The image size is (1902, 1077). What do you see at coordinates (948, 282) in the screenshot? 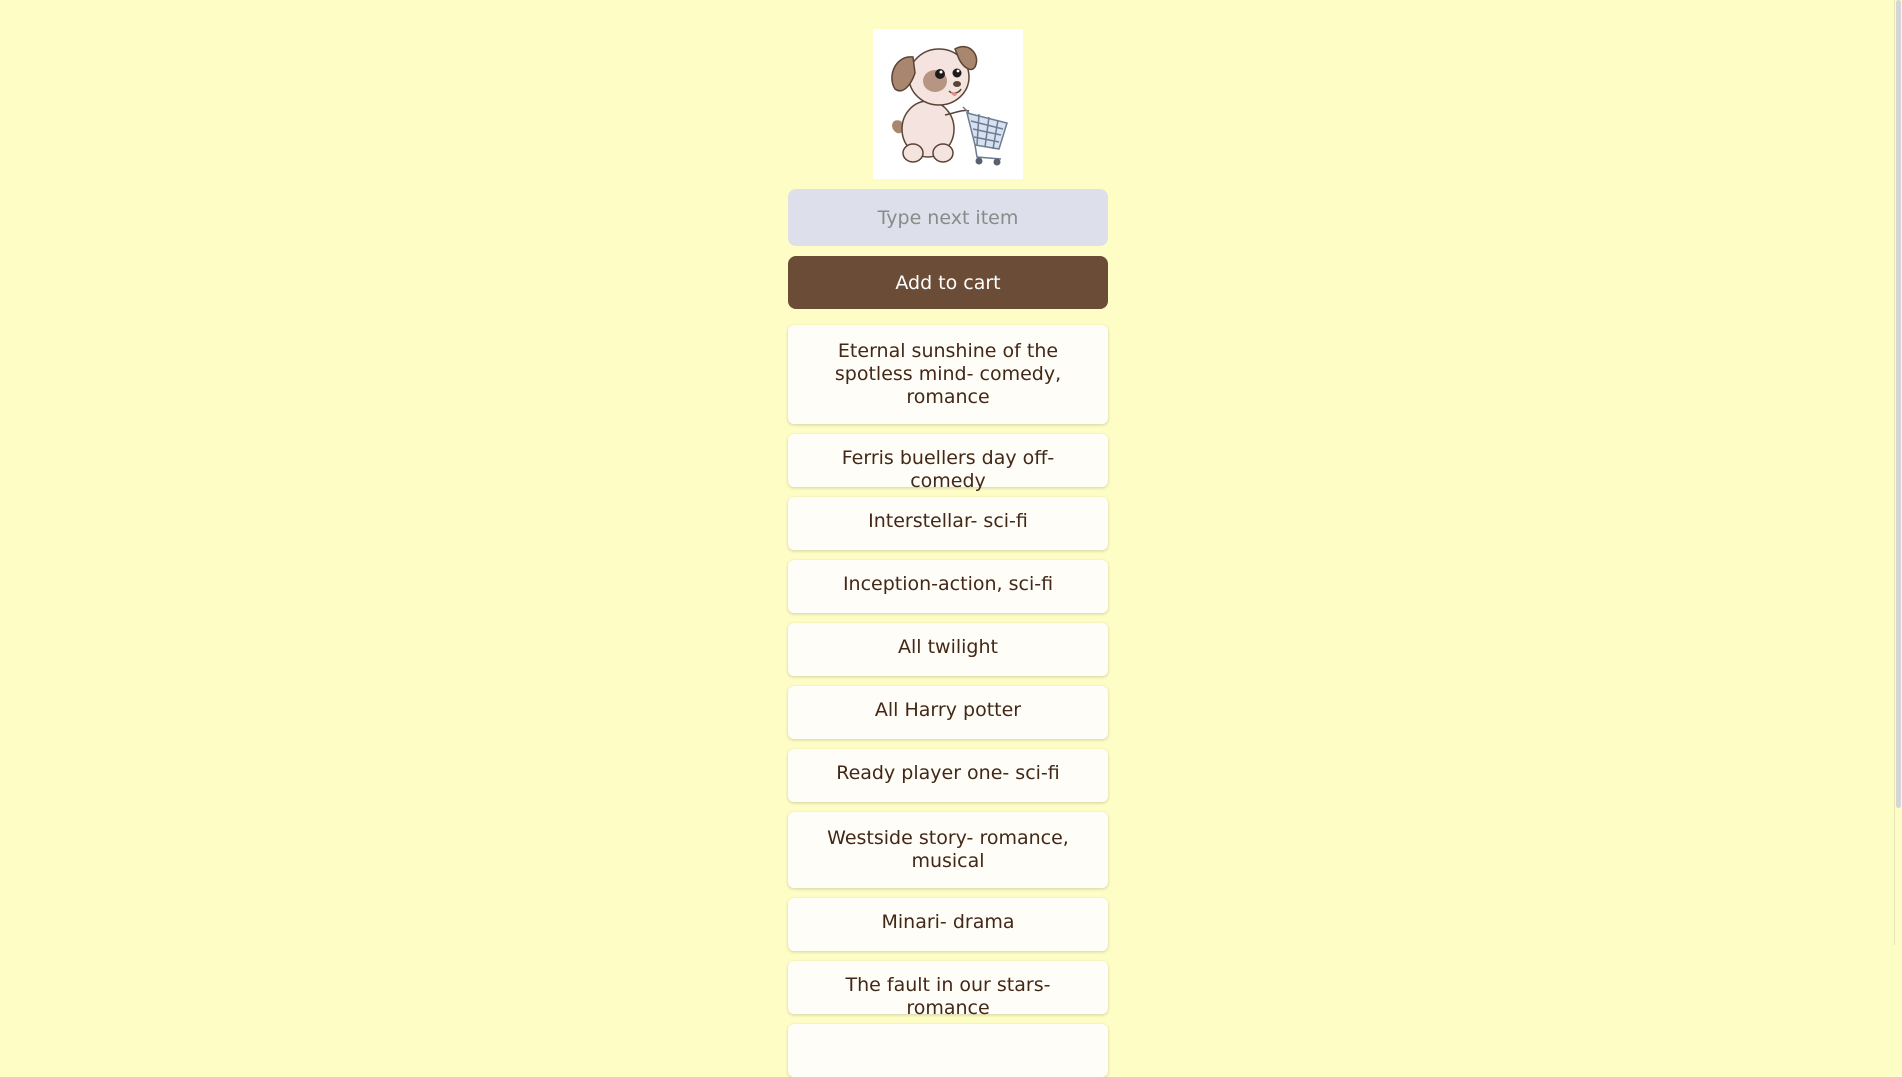
I see `add-to-cart-button: Add to cart` at bounding box center [948, 282].